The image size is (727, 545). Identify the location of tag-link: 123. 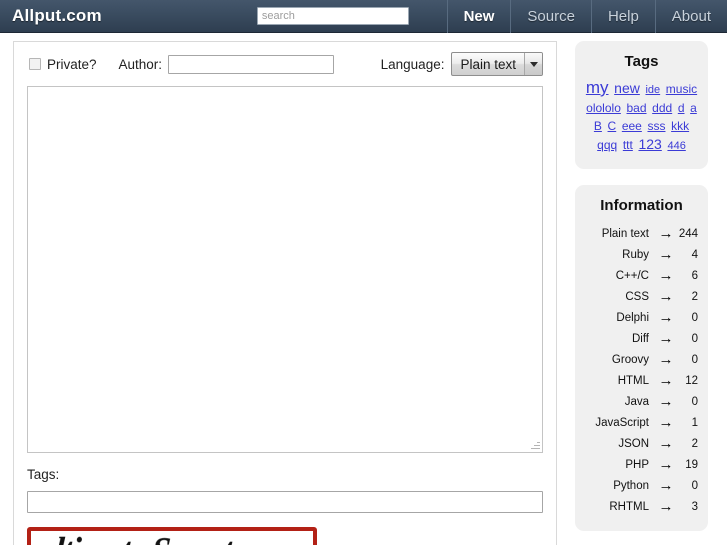
(649, 144).